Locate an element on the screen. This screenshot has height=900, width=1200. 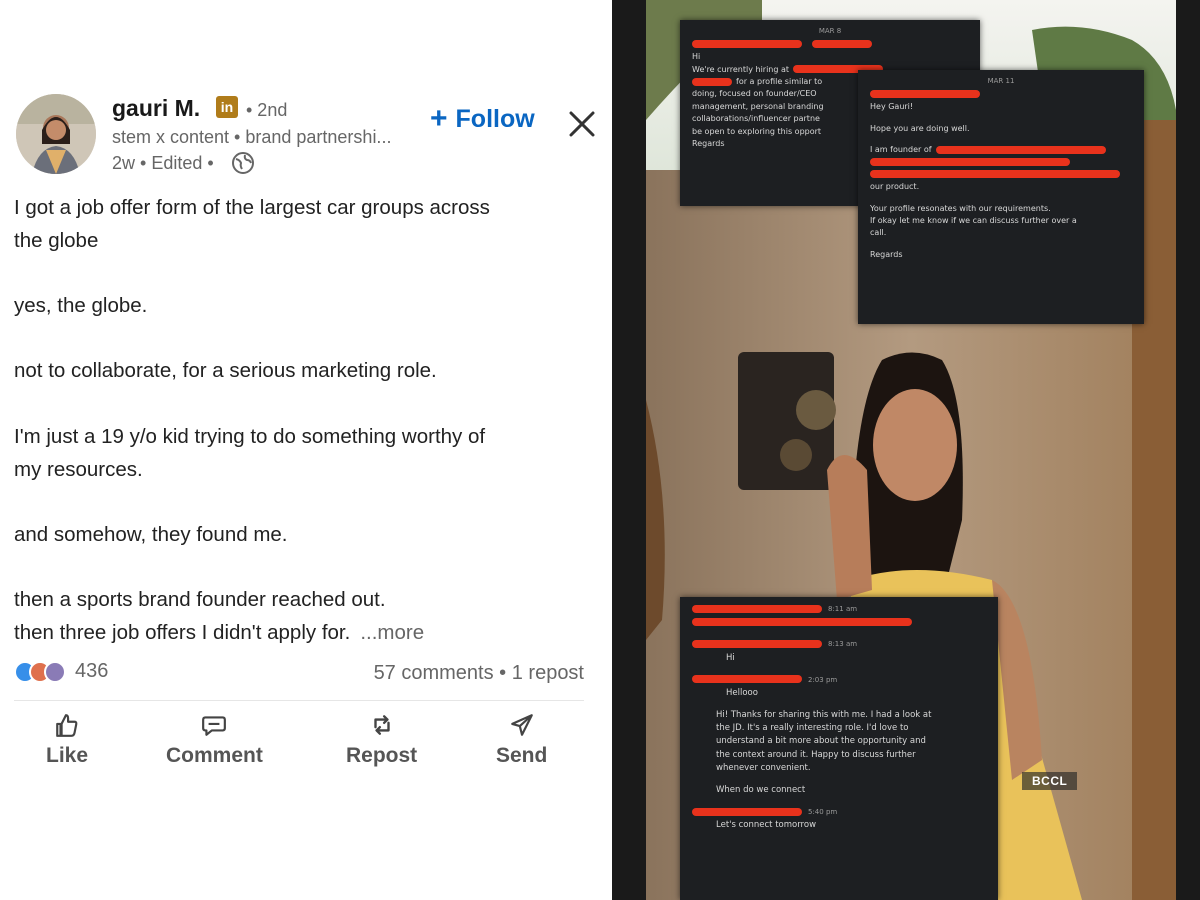
message-text: whenever convenient. is located at coordinates (763, 767).